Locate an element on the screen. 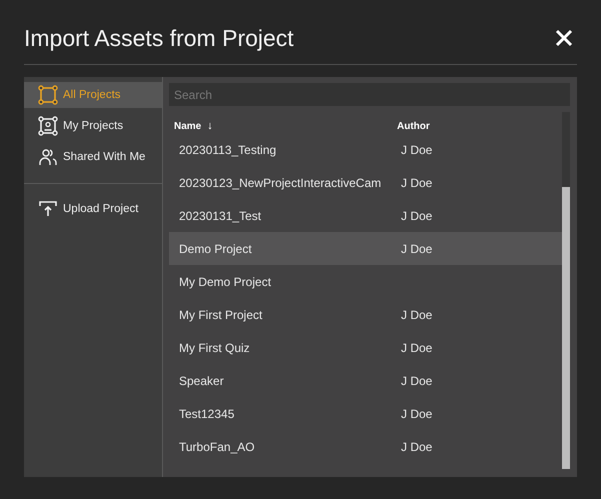 Image resolution: width=601 pixels, height=499 pixels. table-row: My First Quiz J Doe is located at coordinates (365, 347).